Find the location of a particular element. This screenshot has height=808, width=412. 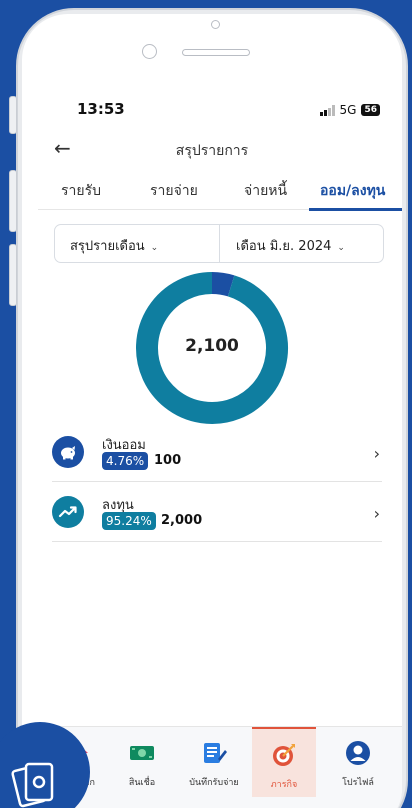

tab-savings-investment: ออม/ลงทุน is located at coordinates (352, 191).